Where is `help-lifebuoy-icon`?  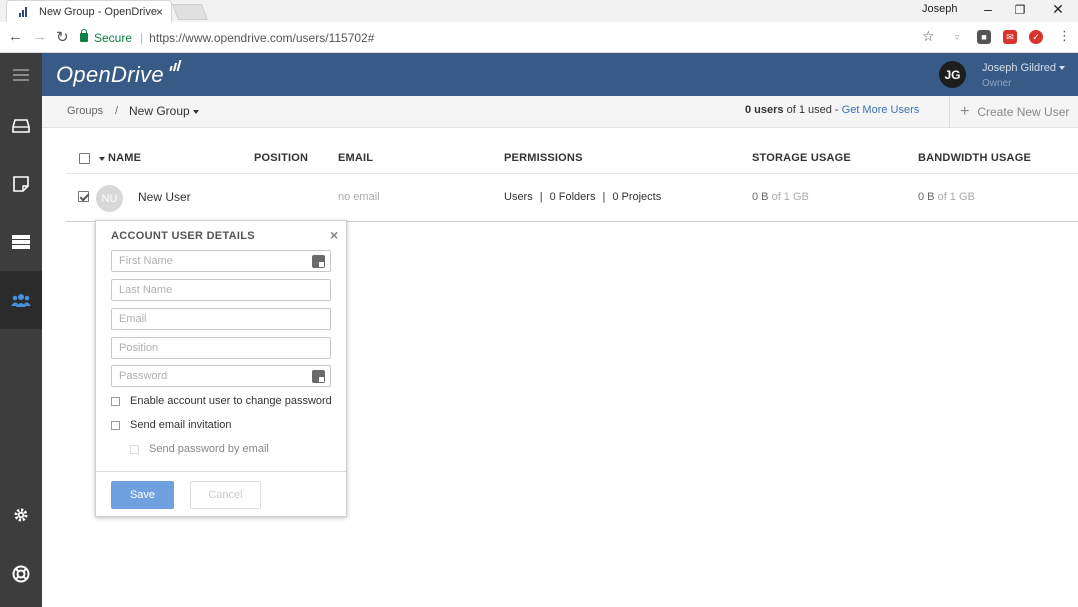 help-lifebuoy-icon is located at coordinates (21, 574).